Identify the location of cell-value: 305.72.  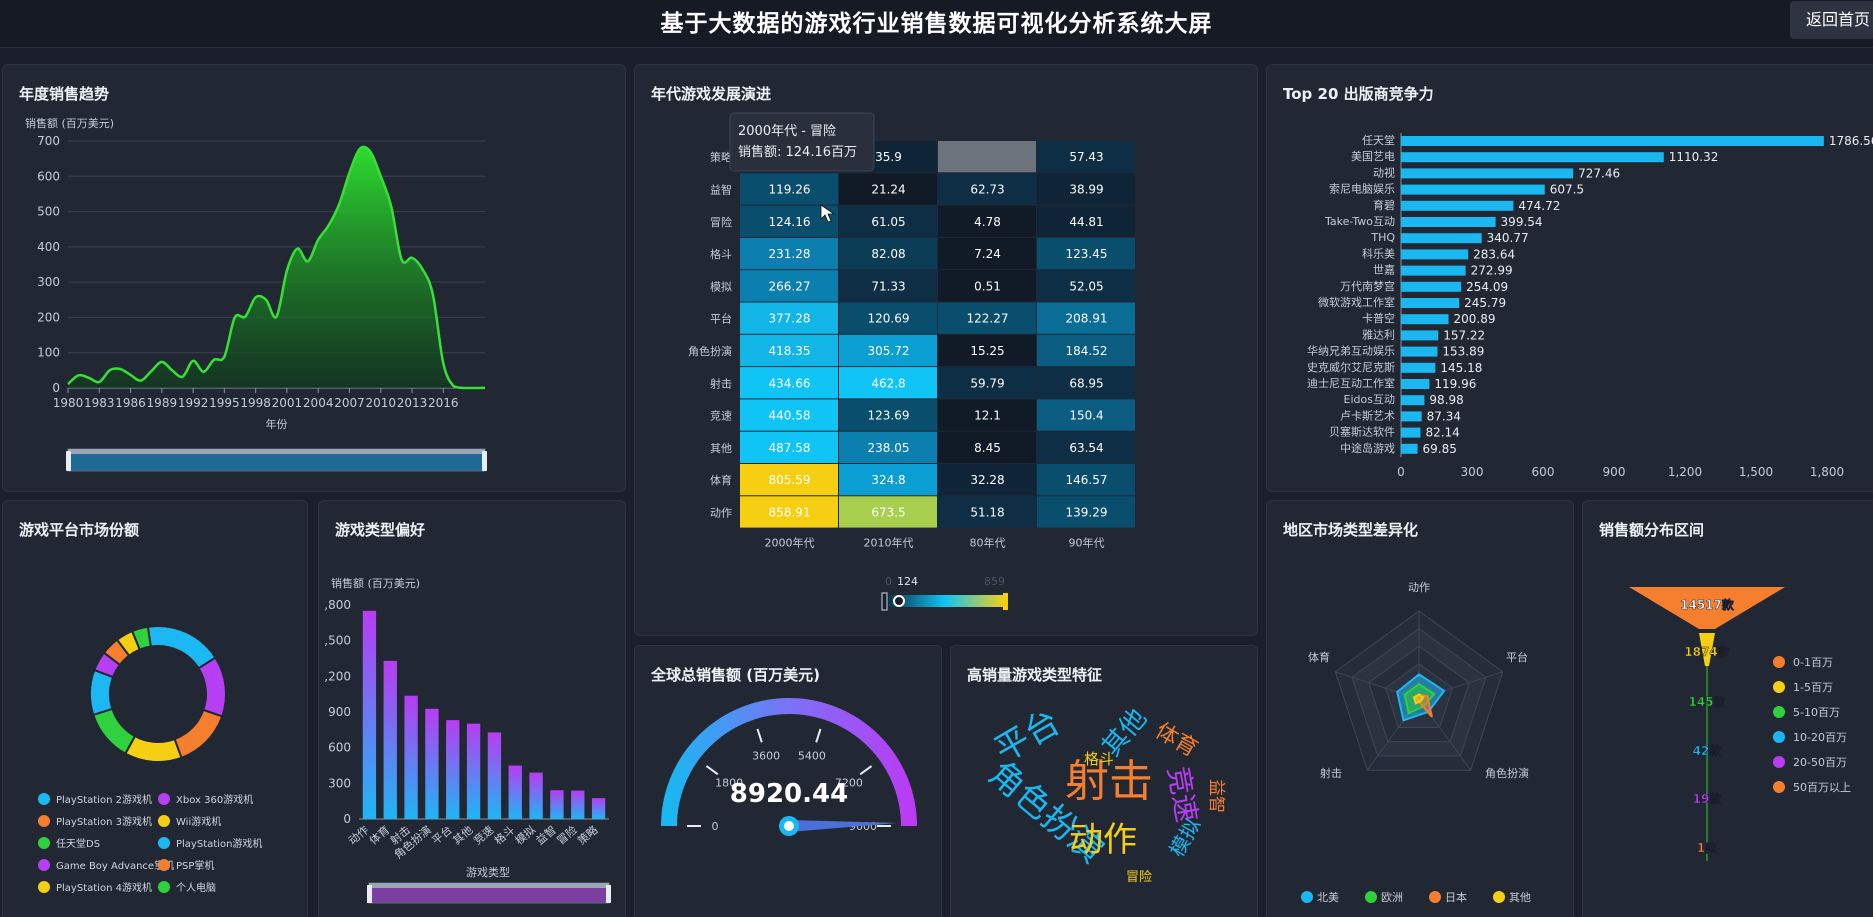
(889, 351).